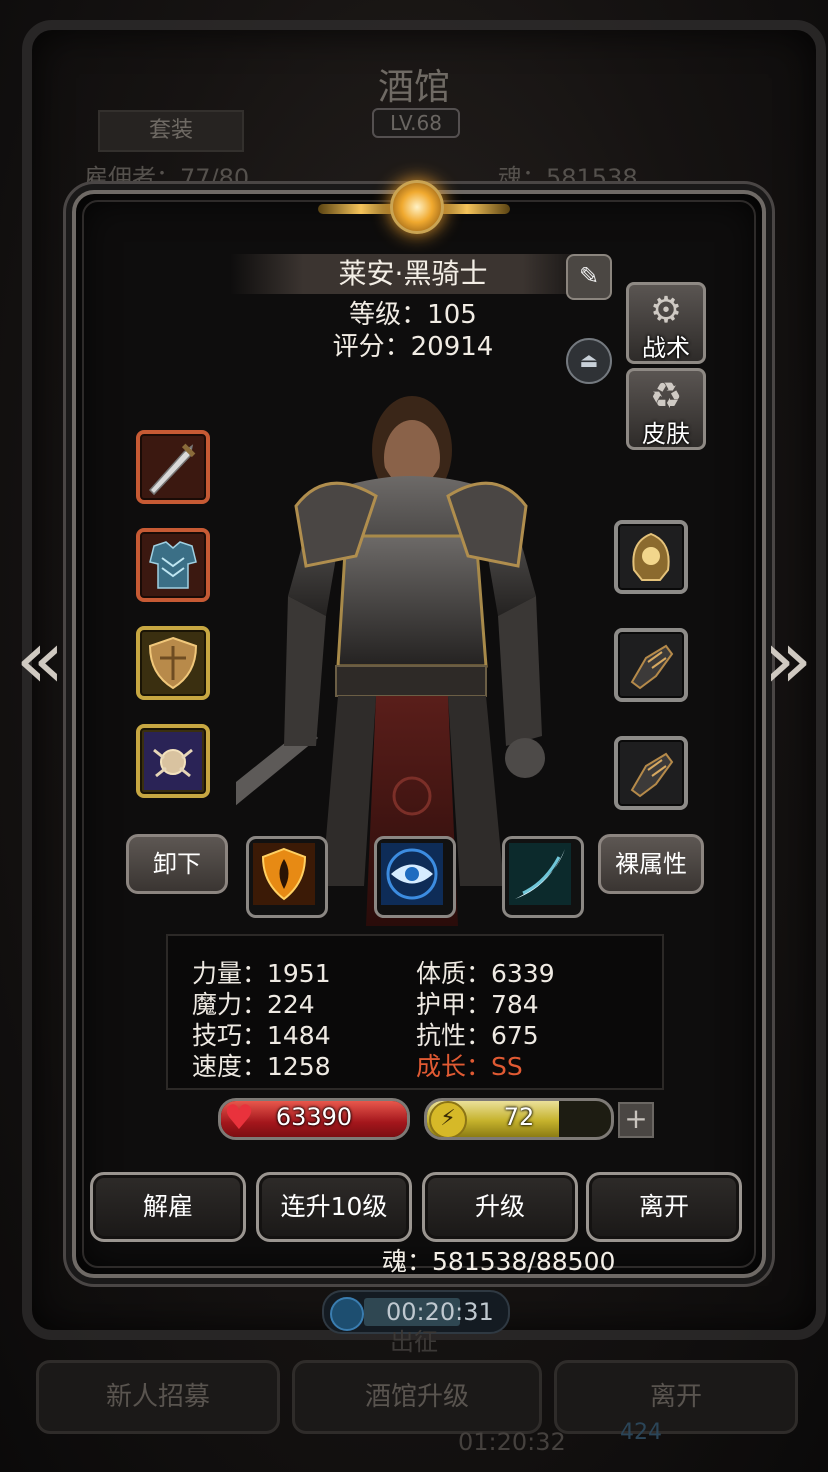  What do you see at coordinates (666, 434) in the screenshot?
I see `skin-label: 皮肤` at bounding box center [666, 434].